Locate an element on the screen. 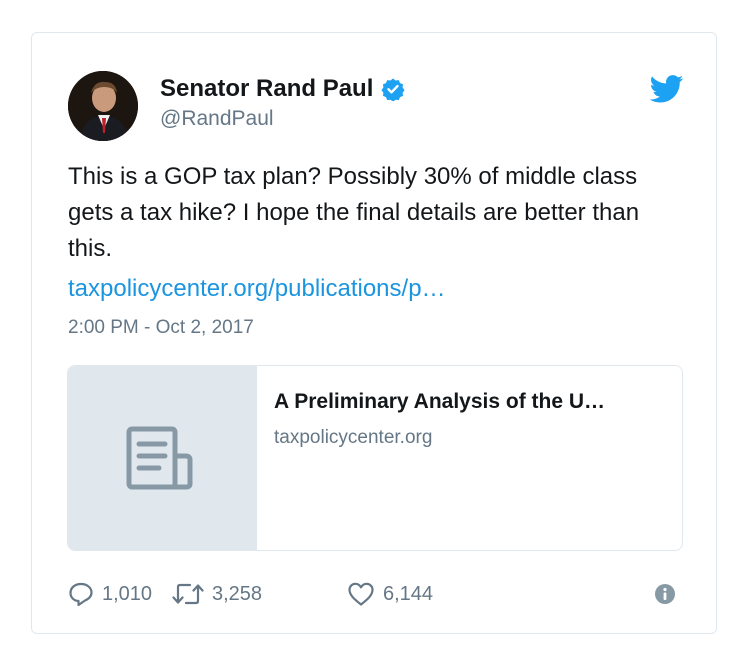 The width and height of the screenshot is (735, 652). like-button: 6,144 is located at coordinates (390, 594).